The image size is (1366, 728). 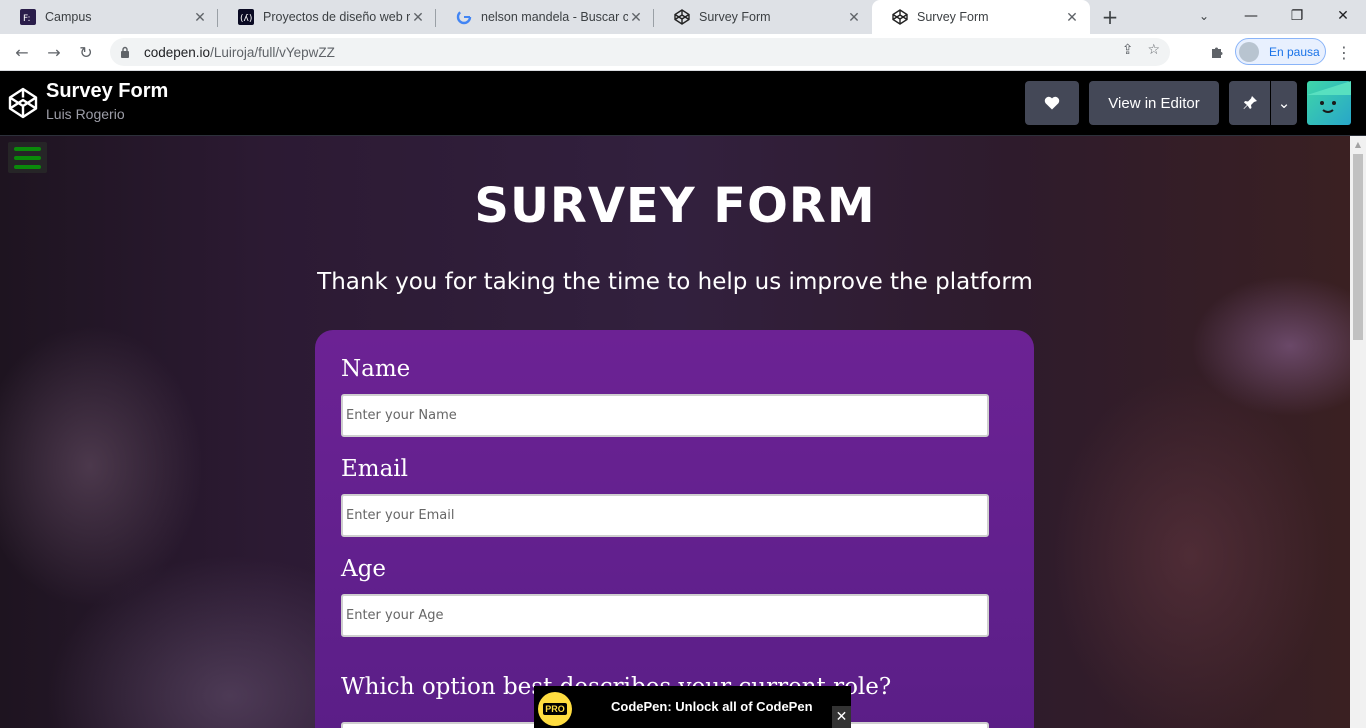 I want to click on share-icon: ⇪, so click(x=1128, y=50).